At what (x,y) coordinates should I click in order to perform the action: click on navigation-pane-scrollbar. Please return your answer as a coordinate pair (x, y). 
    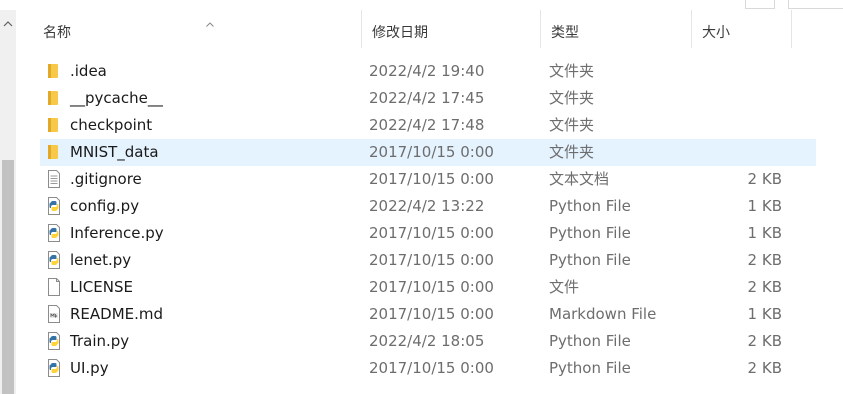
    Looking at the image, I should click on (8, 202).